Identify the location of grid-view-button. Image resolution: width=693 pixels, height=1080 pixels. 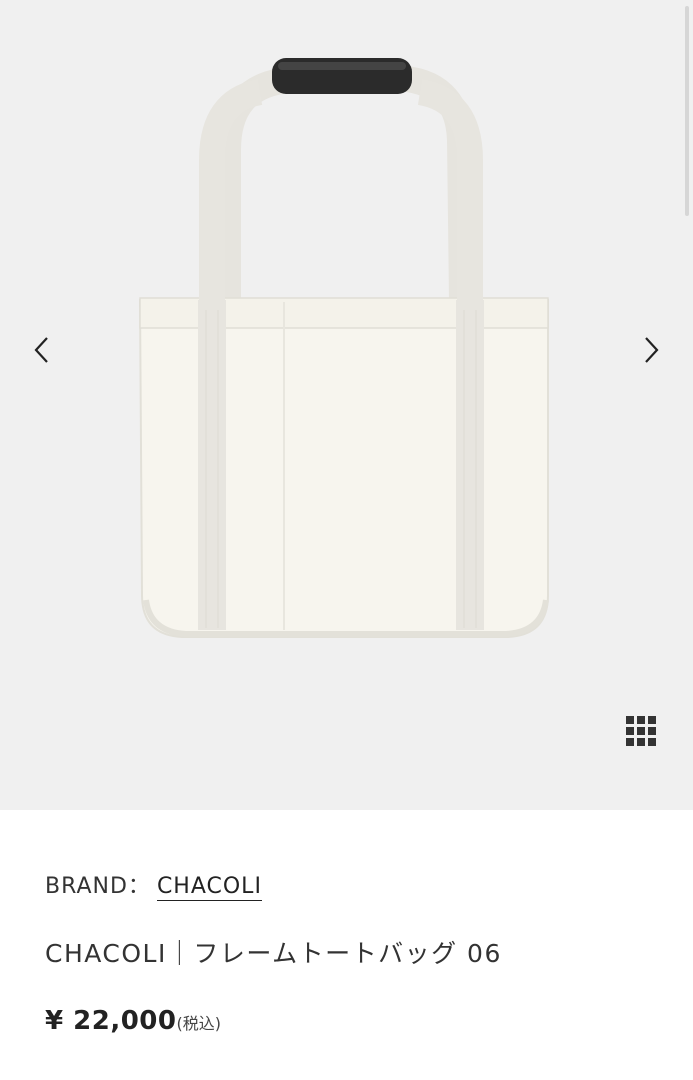
(643, 733).